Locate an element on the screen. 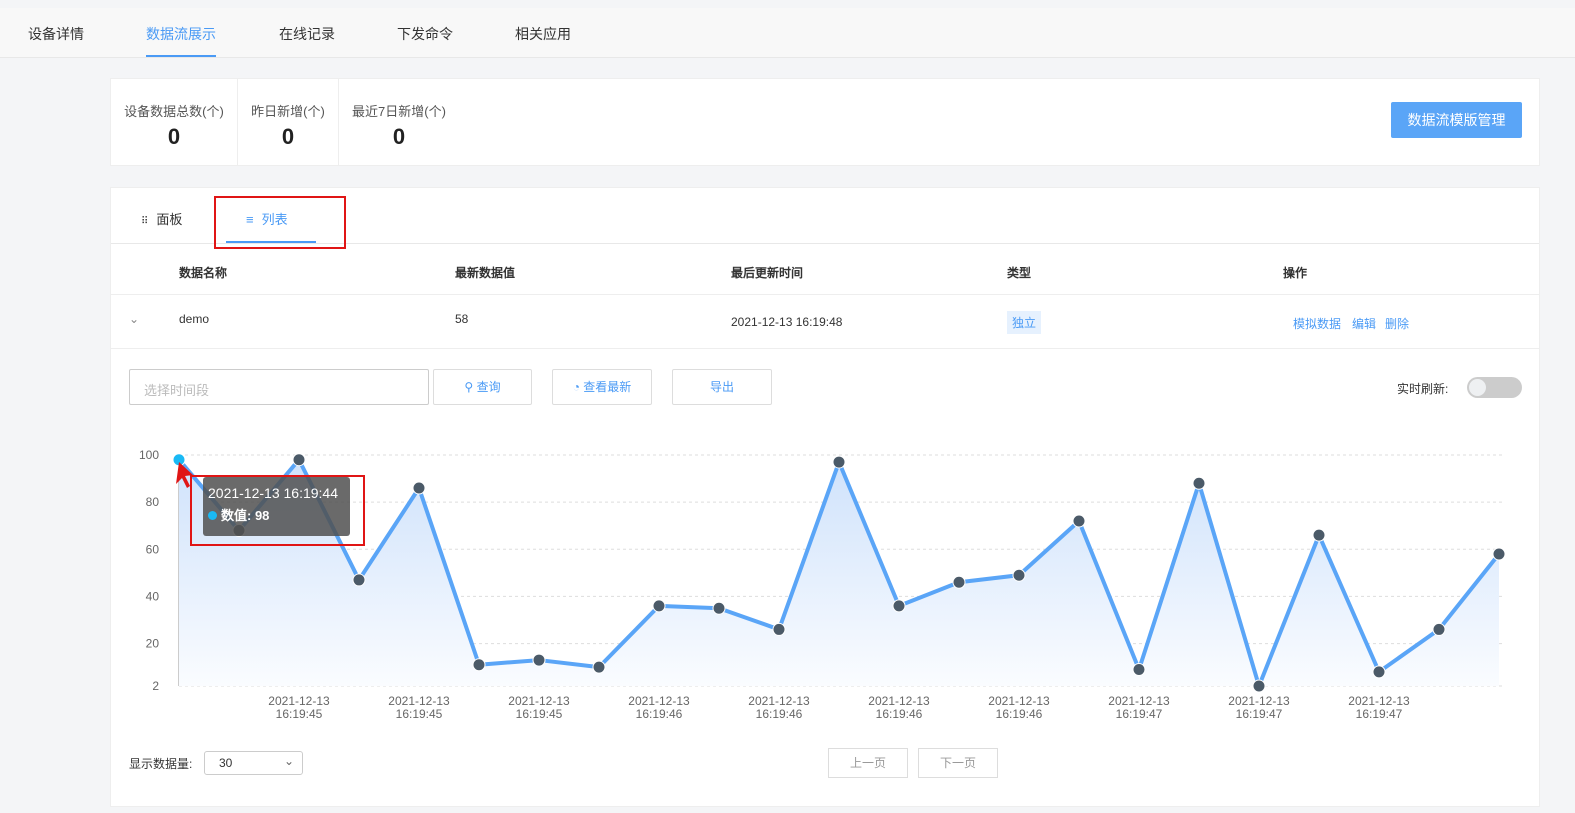 Image resolution: width=1575 pixels, height=813 pixels. cell-latest: 58 is located at coordinates (462, 319).